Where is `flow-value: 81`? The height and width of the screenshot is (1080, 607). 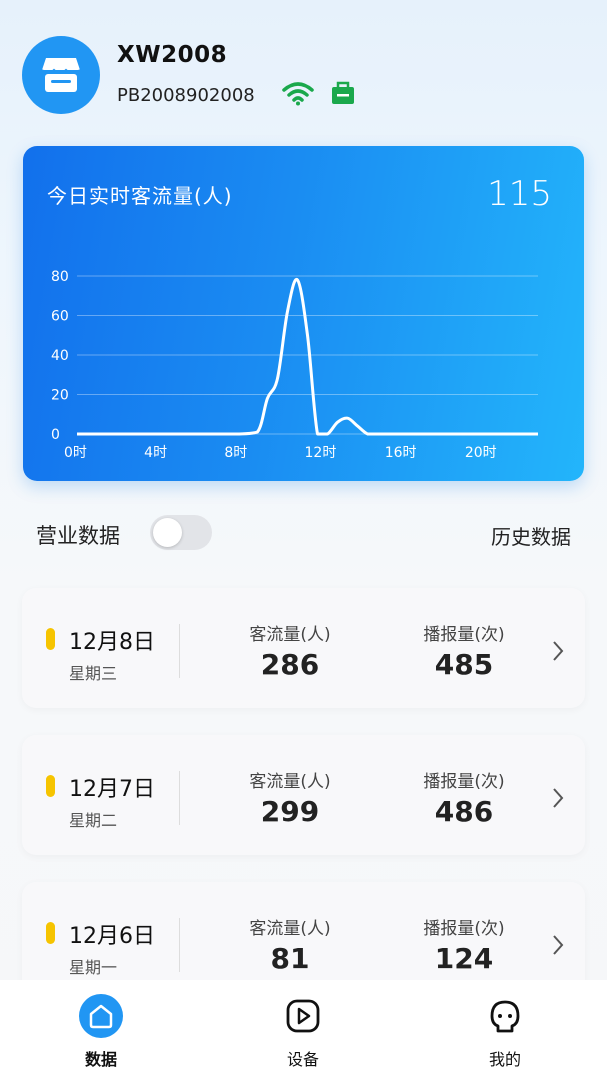
flow-value: 81 is located at coordinates (290, 958).